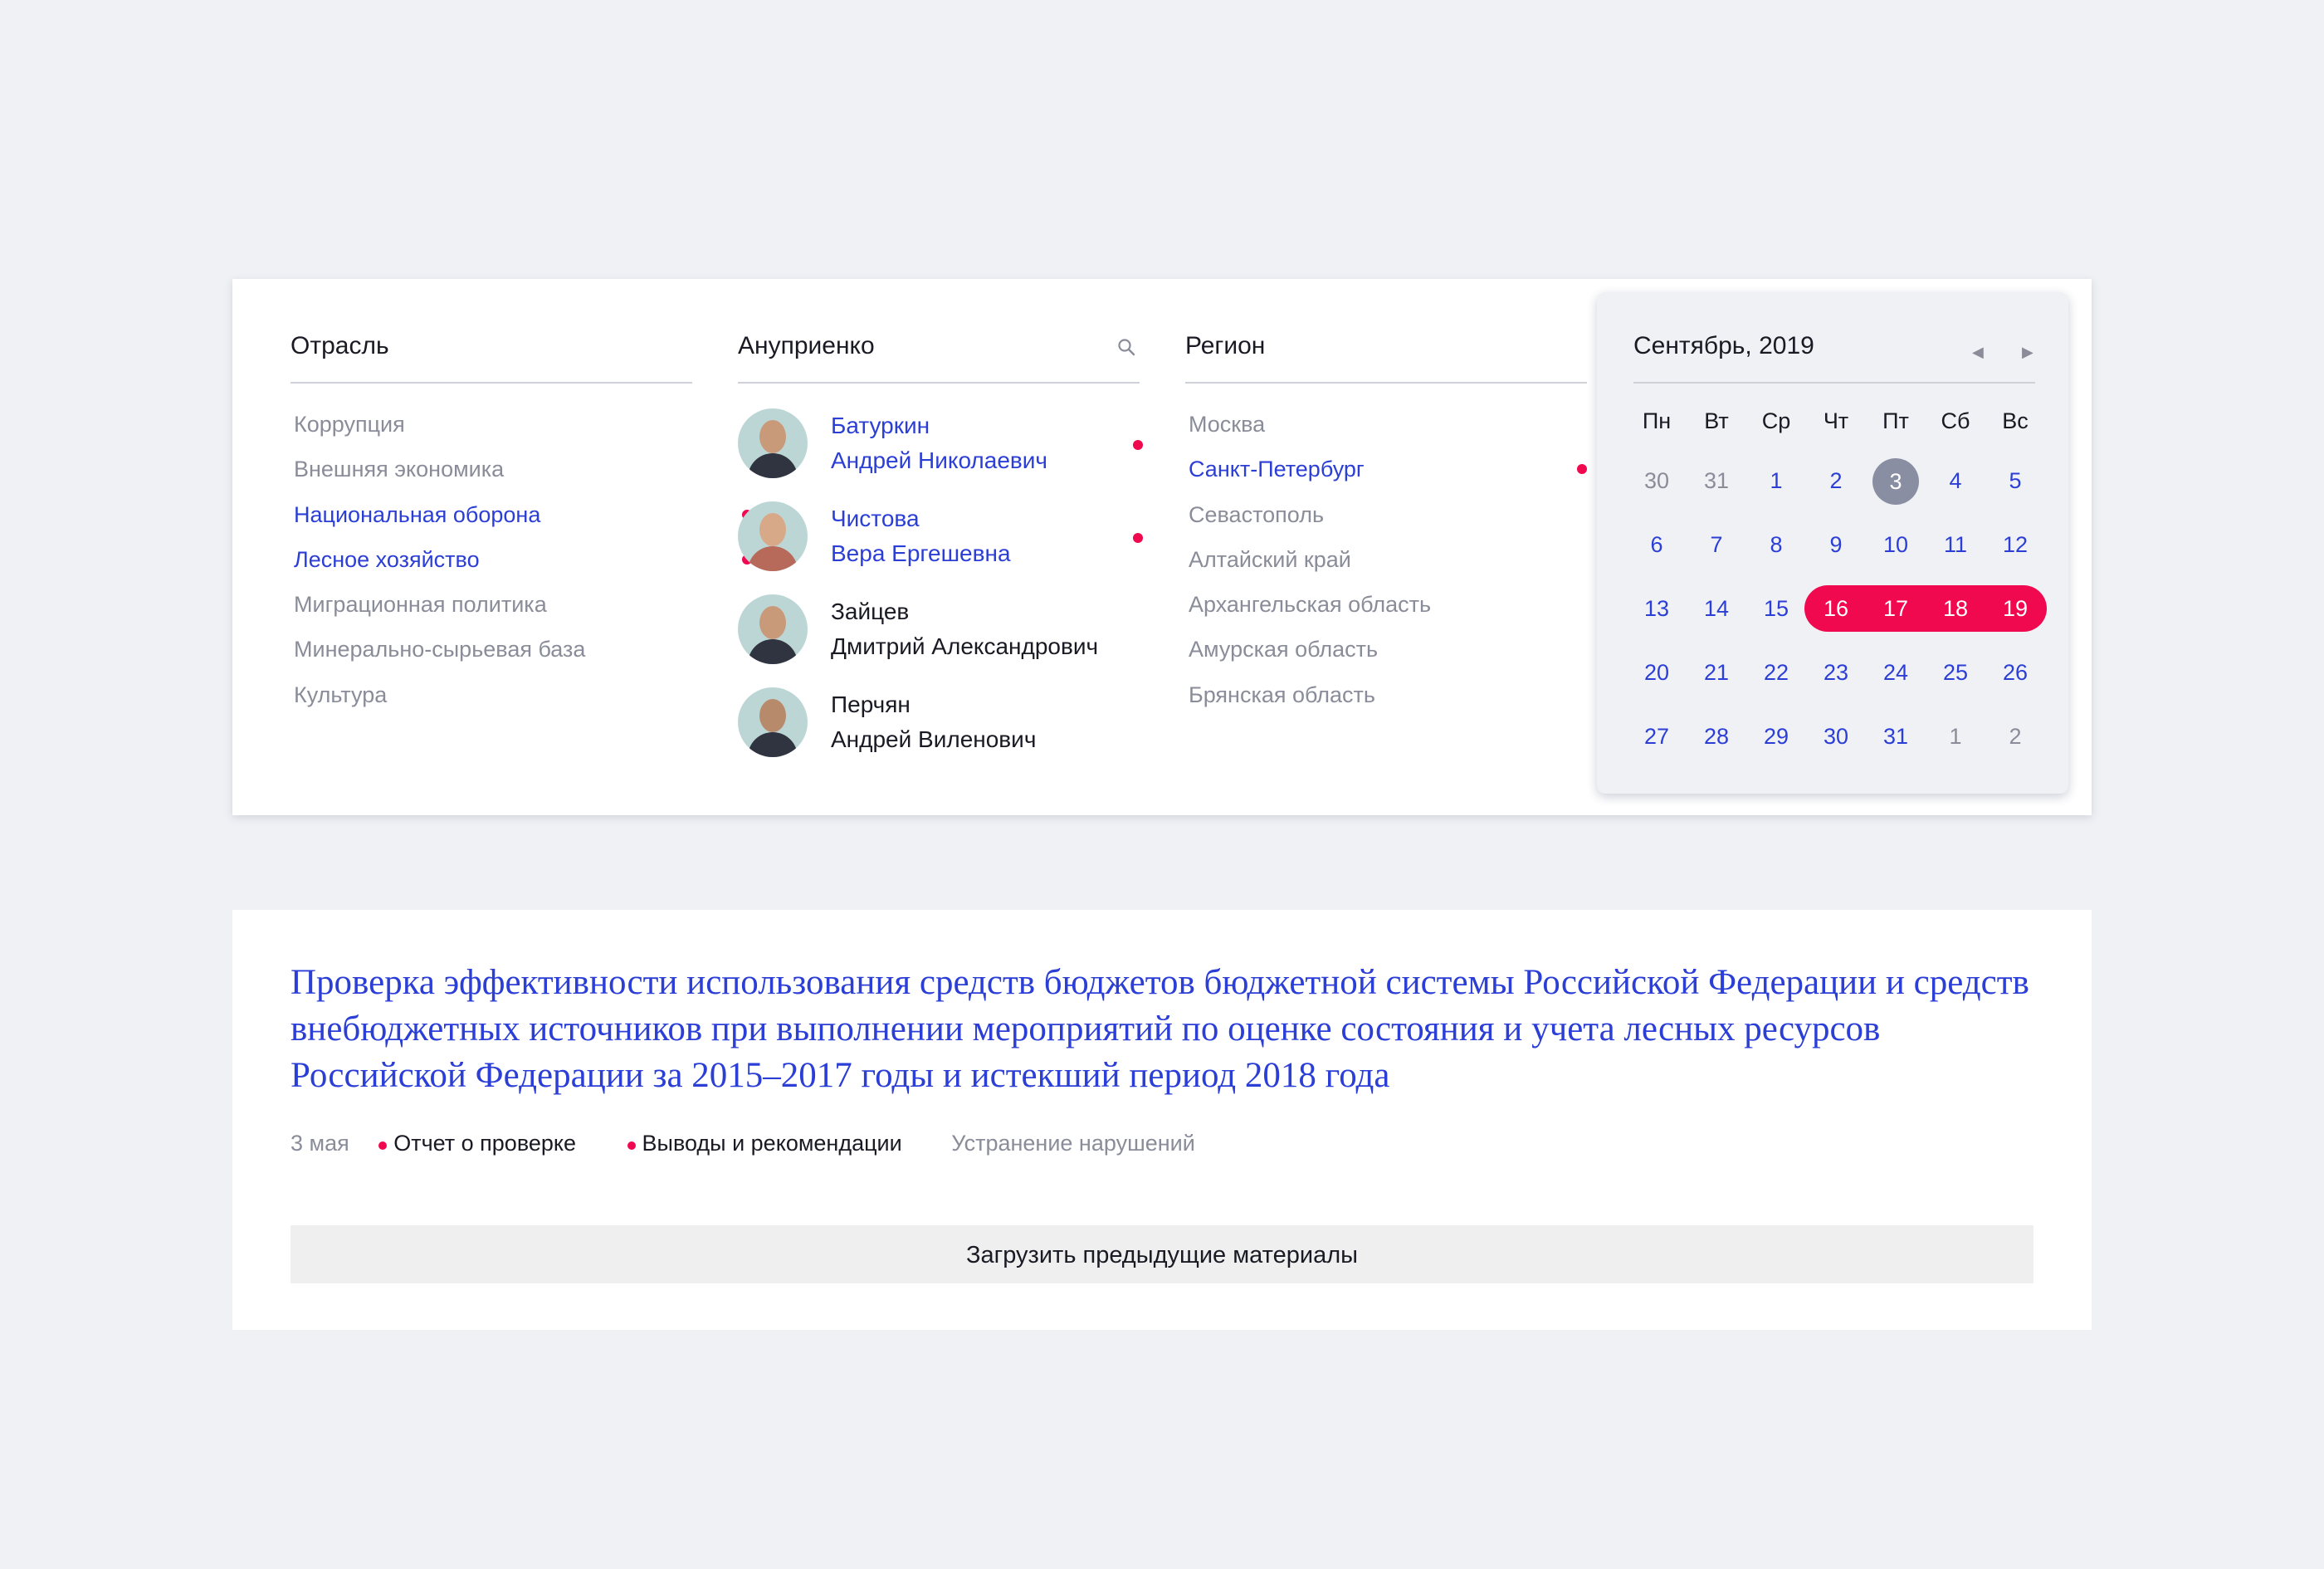 Image resolution: width=2324 pixels, height=1569 pixels. Describe the element at coordinates (1836, 544) in the screenshot. I see `calendar-day: 9` at that location.